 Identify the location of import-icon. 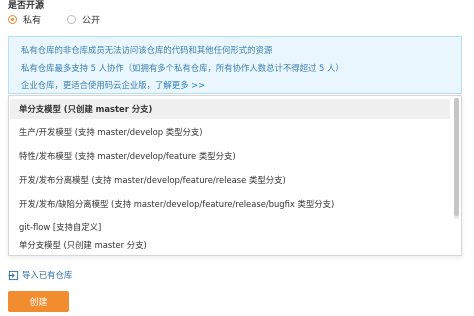
(13, 275).